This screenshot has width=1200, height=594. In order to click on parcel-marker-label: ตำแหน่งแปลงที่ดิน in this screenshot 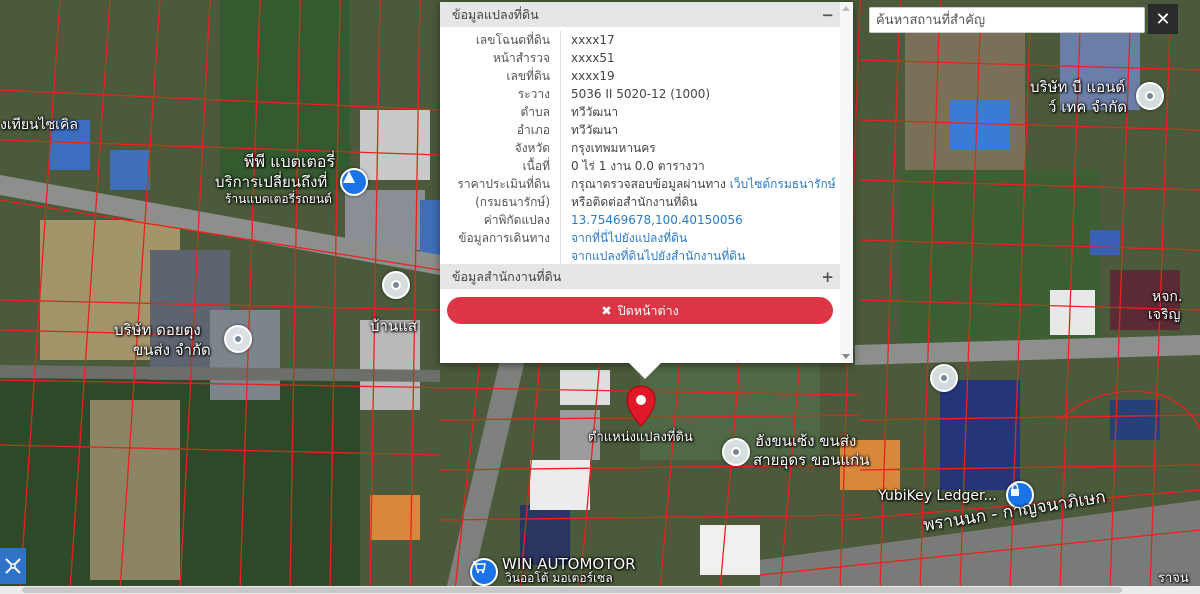, I will do `click(640, 437)`.